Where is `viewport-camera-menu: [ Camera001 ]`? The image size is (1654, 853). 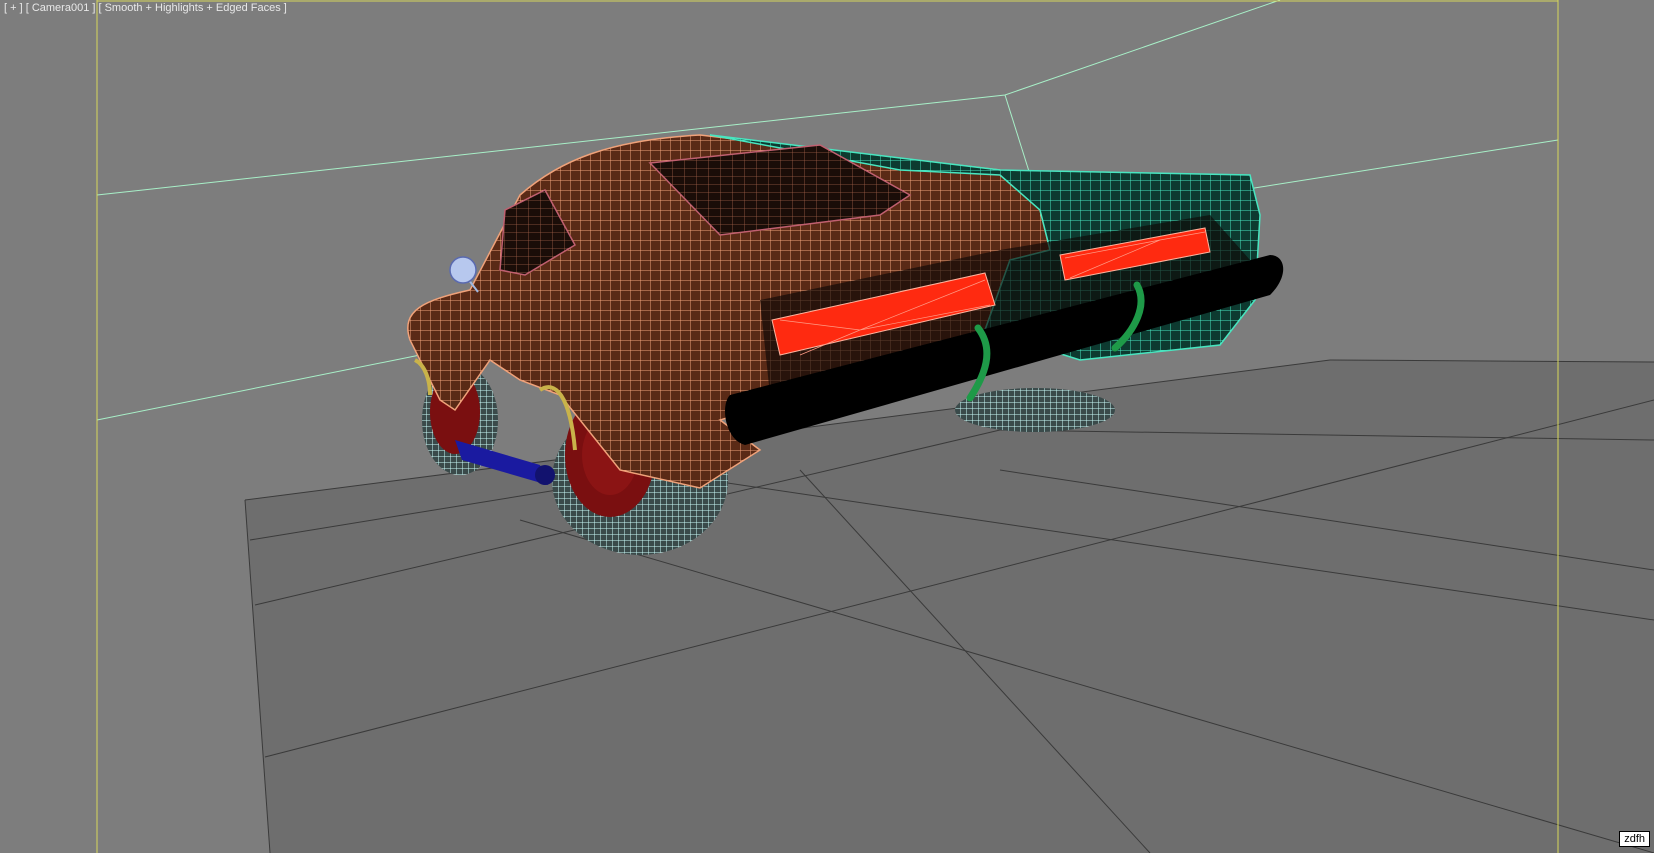 viewport-camera-menu: [ Camera001 ] is located at coordinates (61, 8).